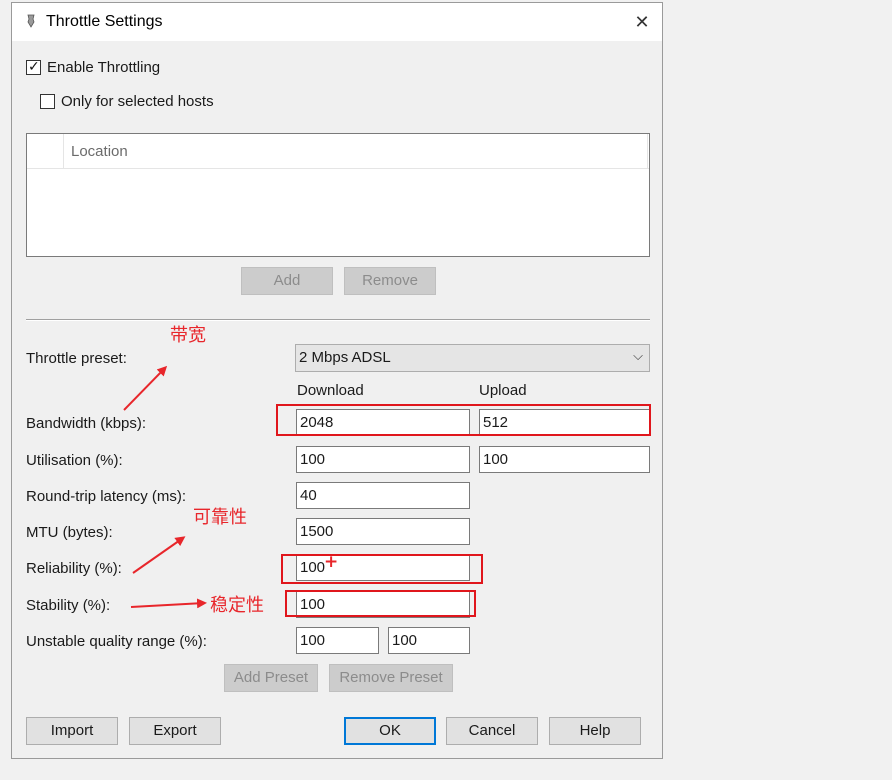  Describe the element at coordinates (145, 388) in the screenshot. I see `bandwidth-arrow` at that location.